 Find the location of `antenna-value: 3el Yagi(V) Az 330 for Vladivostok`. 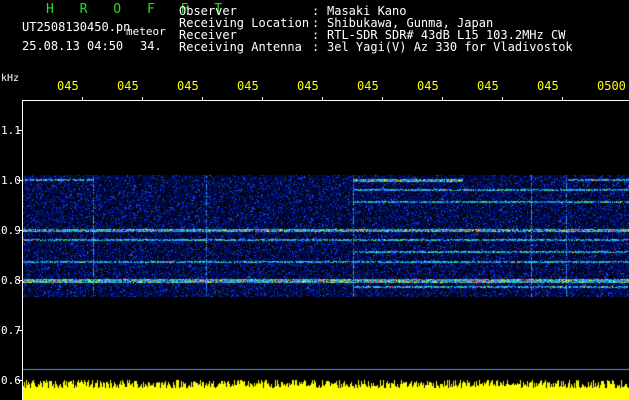

antenna-value: 3el Yagi(V) Az 330 for Vladivostok is located at coordinates (450, 47).